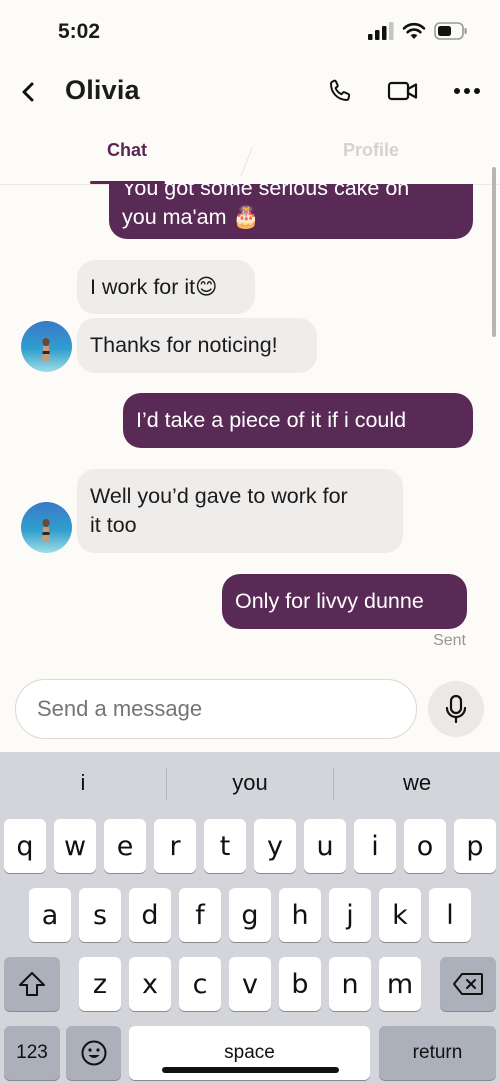  What do you see at coordinates (400, 984) in the screenshot?
I see `key-m: m` at bounding box center [400, 984].